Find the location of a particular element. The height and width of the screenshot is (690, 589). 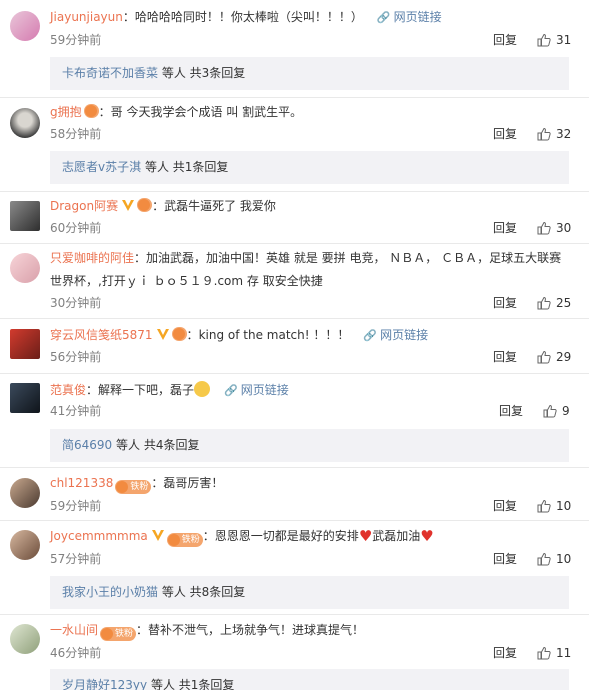

like-button: 29 is located at coordinates (554, 357).